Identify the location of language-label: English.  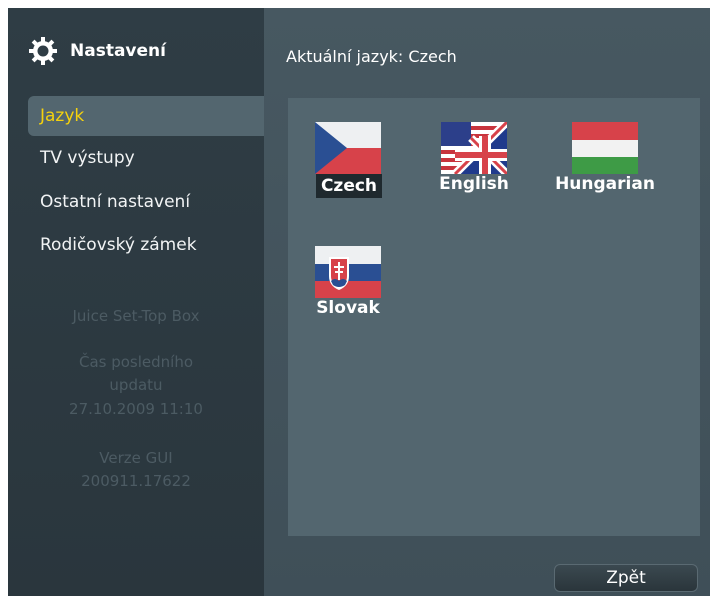
(474, 184).